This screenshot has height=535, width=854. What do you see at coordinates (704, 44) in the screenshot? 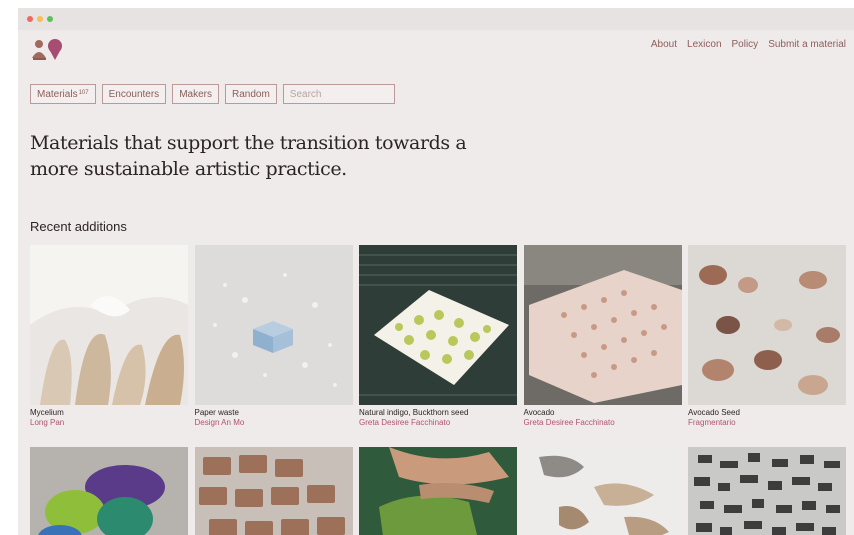
I see `nav-lexicon: Lexicon` at bounding box center [704, 44].